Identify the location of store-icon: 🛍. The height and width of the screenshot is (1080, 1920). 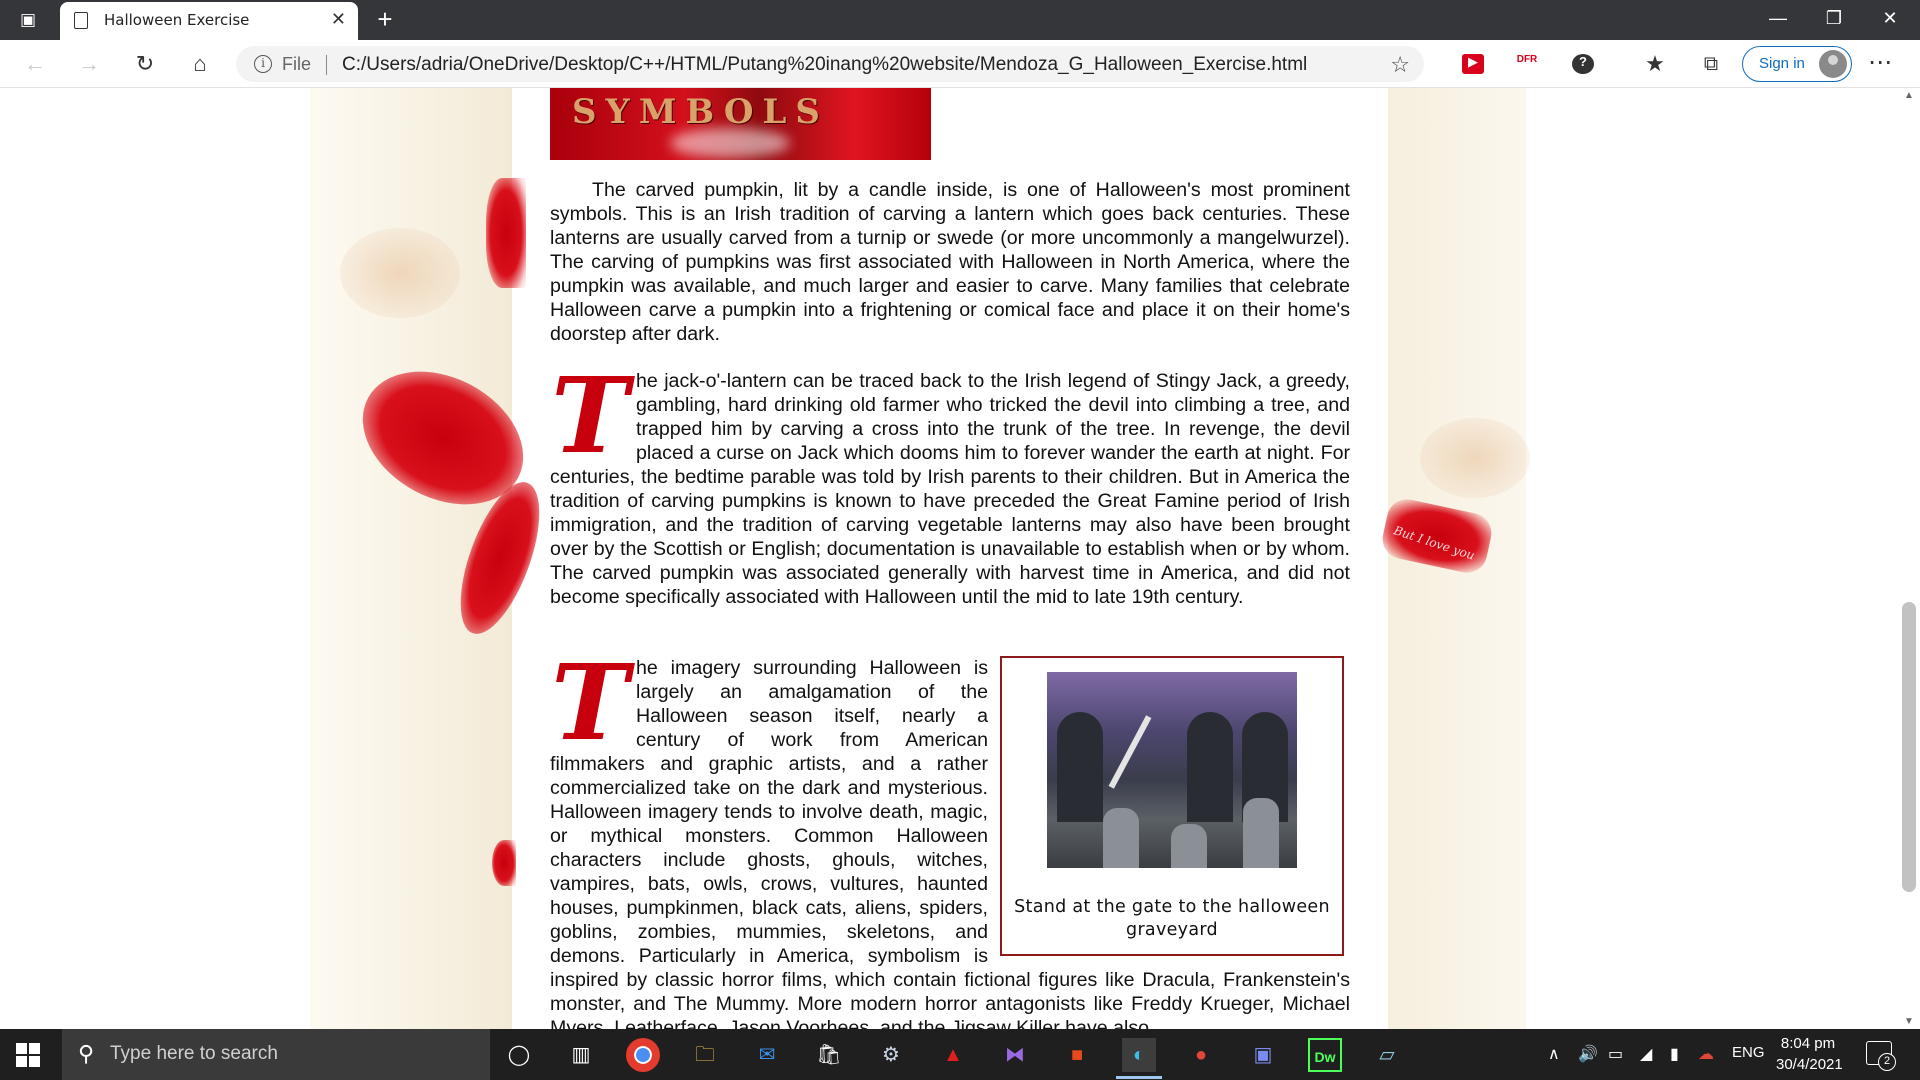
(829, 1055).